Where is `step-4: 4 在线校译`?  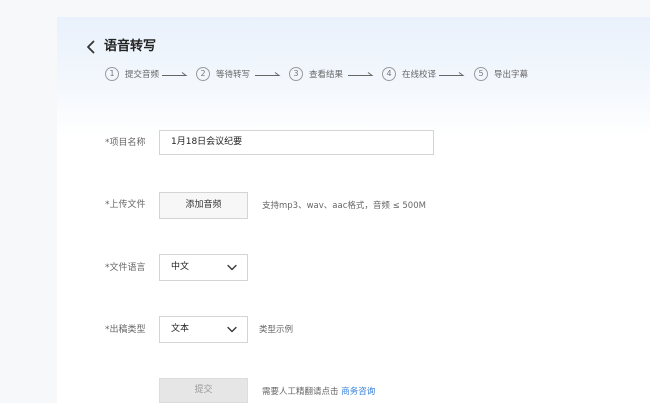
step-4: 4 在线校译 is located at coordinates (409, 74).